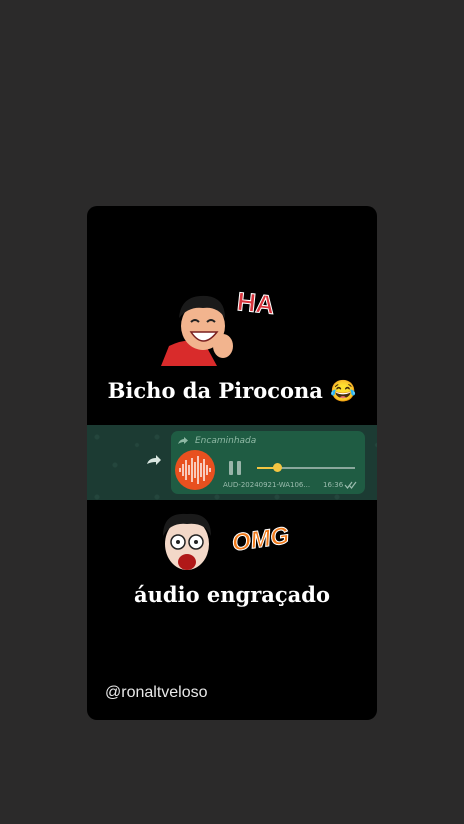  Describe the element at coordinates (232, 390) in the screenshot. I see `caption-top: Bicho da Pirocona 😂` at that location.